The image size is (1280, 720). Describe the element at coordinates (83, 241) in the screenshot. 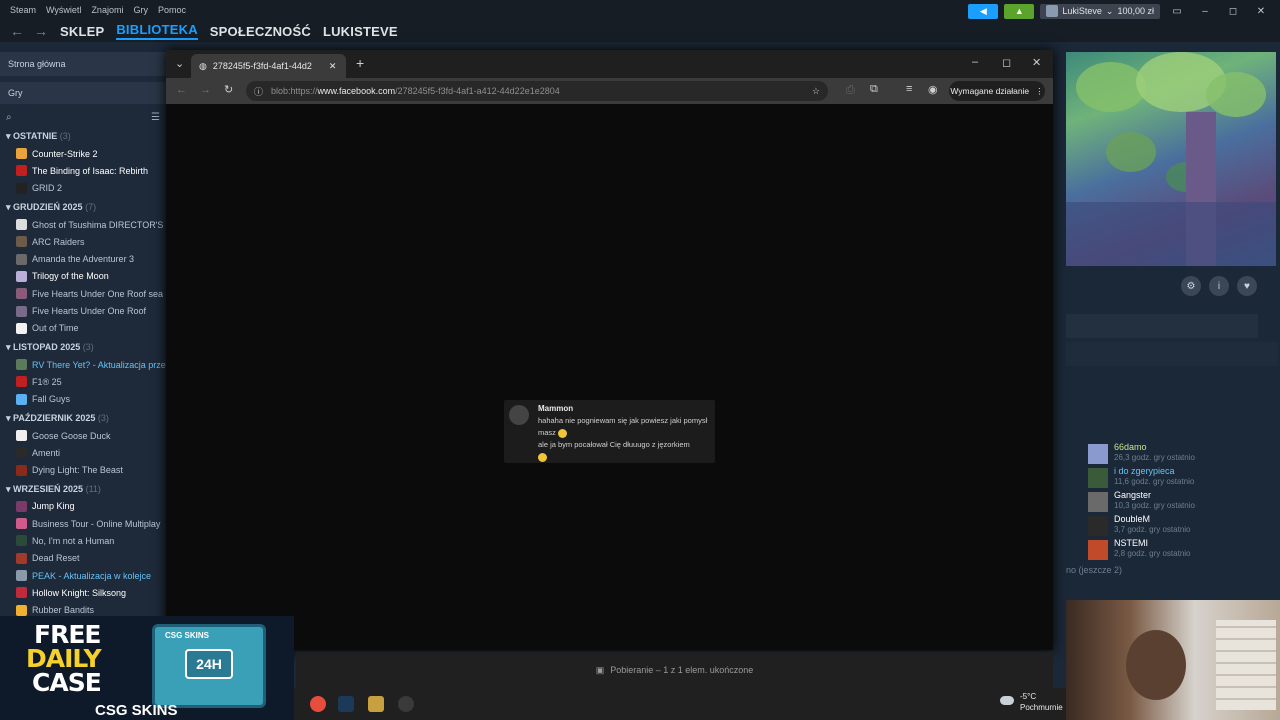

I see `sidebar-game-item: ARC Raiders` at that location.